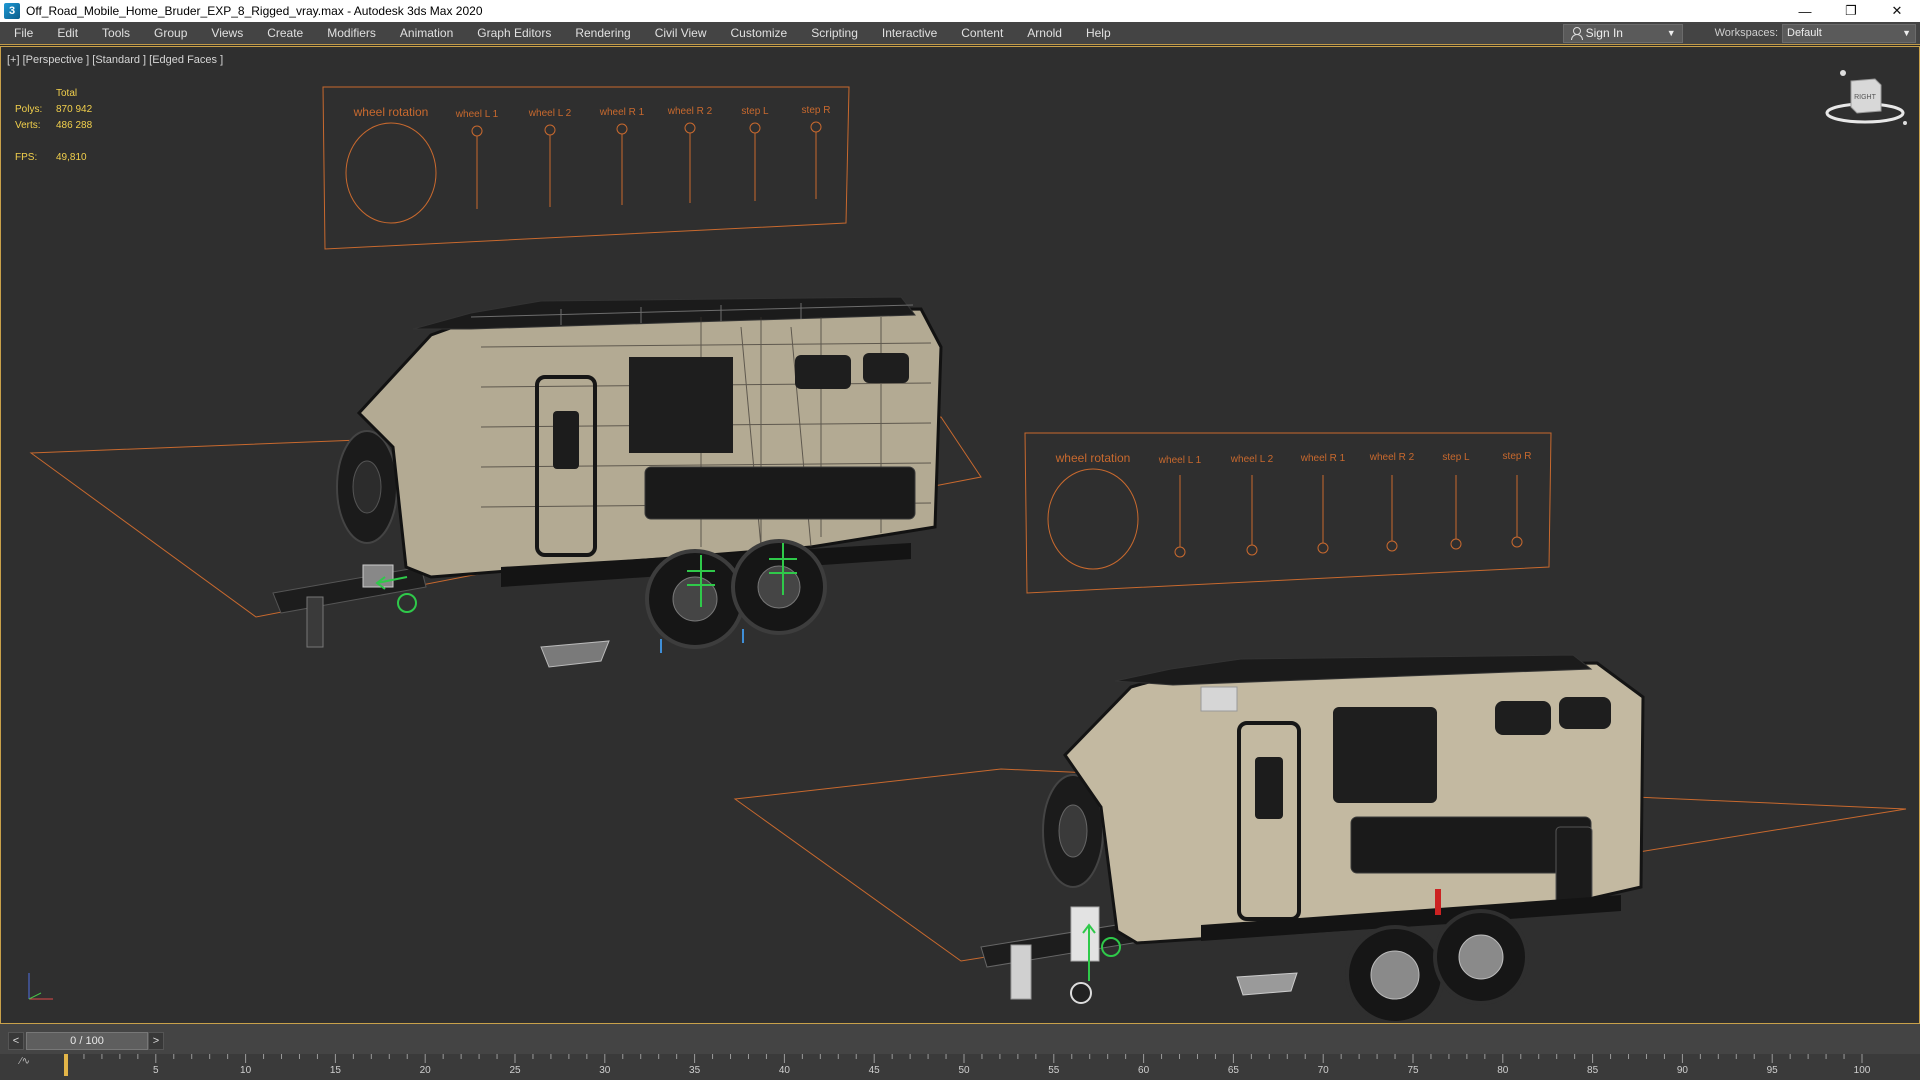 This screenshot has height=1080, width=1920. Describe the element at coordinates (1843, 73) in the screenshot. I see `home-icon` at that location.